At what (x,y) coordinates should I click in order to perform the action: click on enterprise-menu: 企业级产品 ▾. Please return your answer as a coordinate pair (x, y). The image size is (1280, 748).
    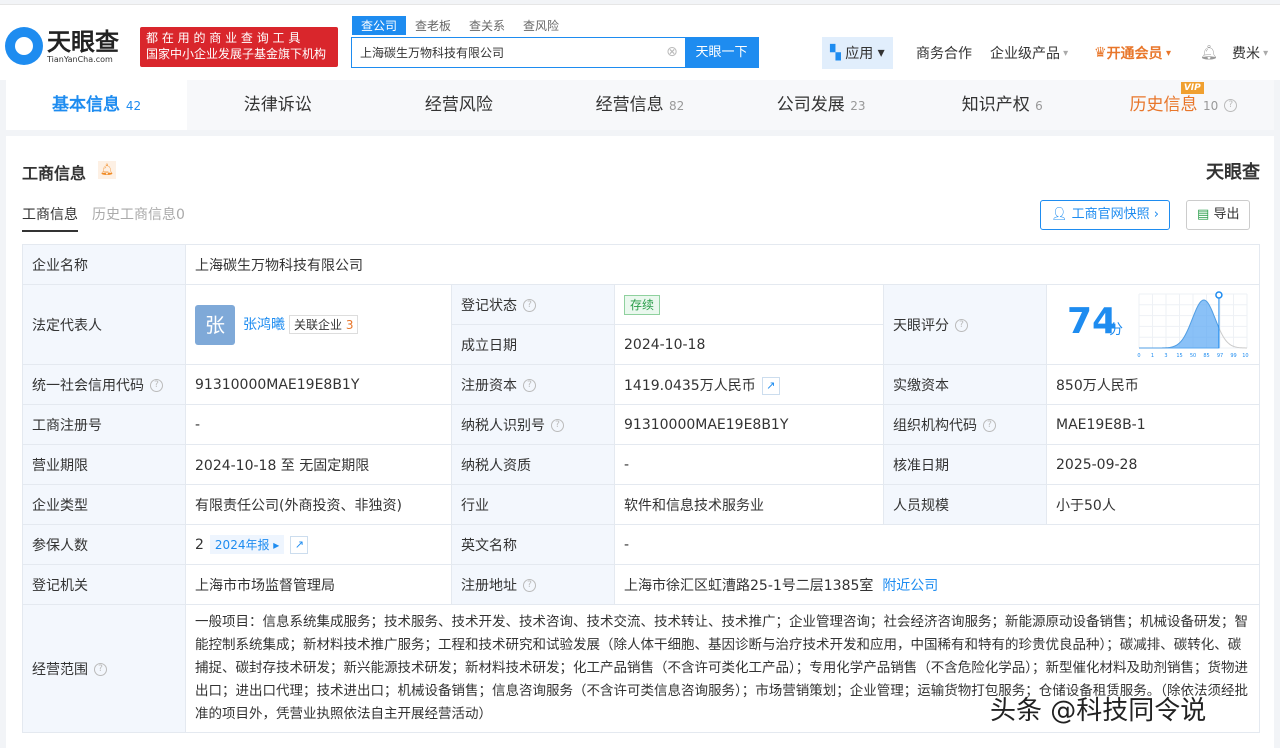
    Looking at the image, I should click on (1029, 53).